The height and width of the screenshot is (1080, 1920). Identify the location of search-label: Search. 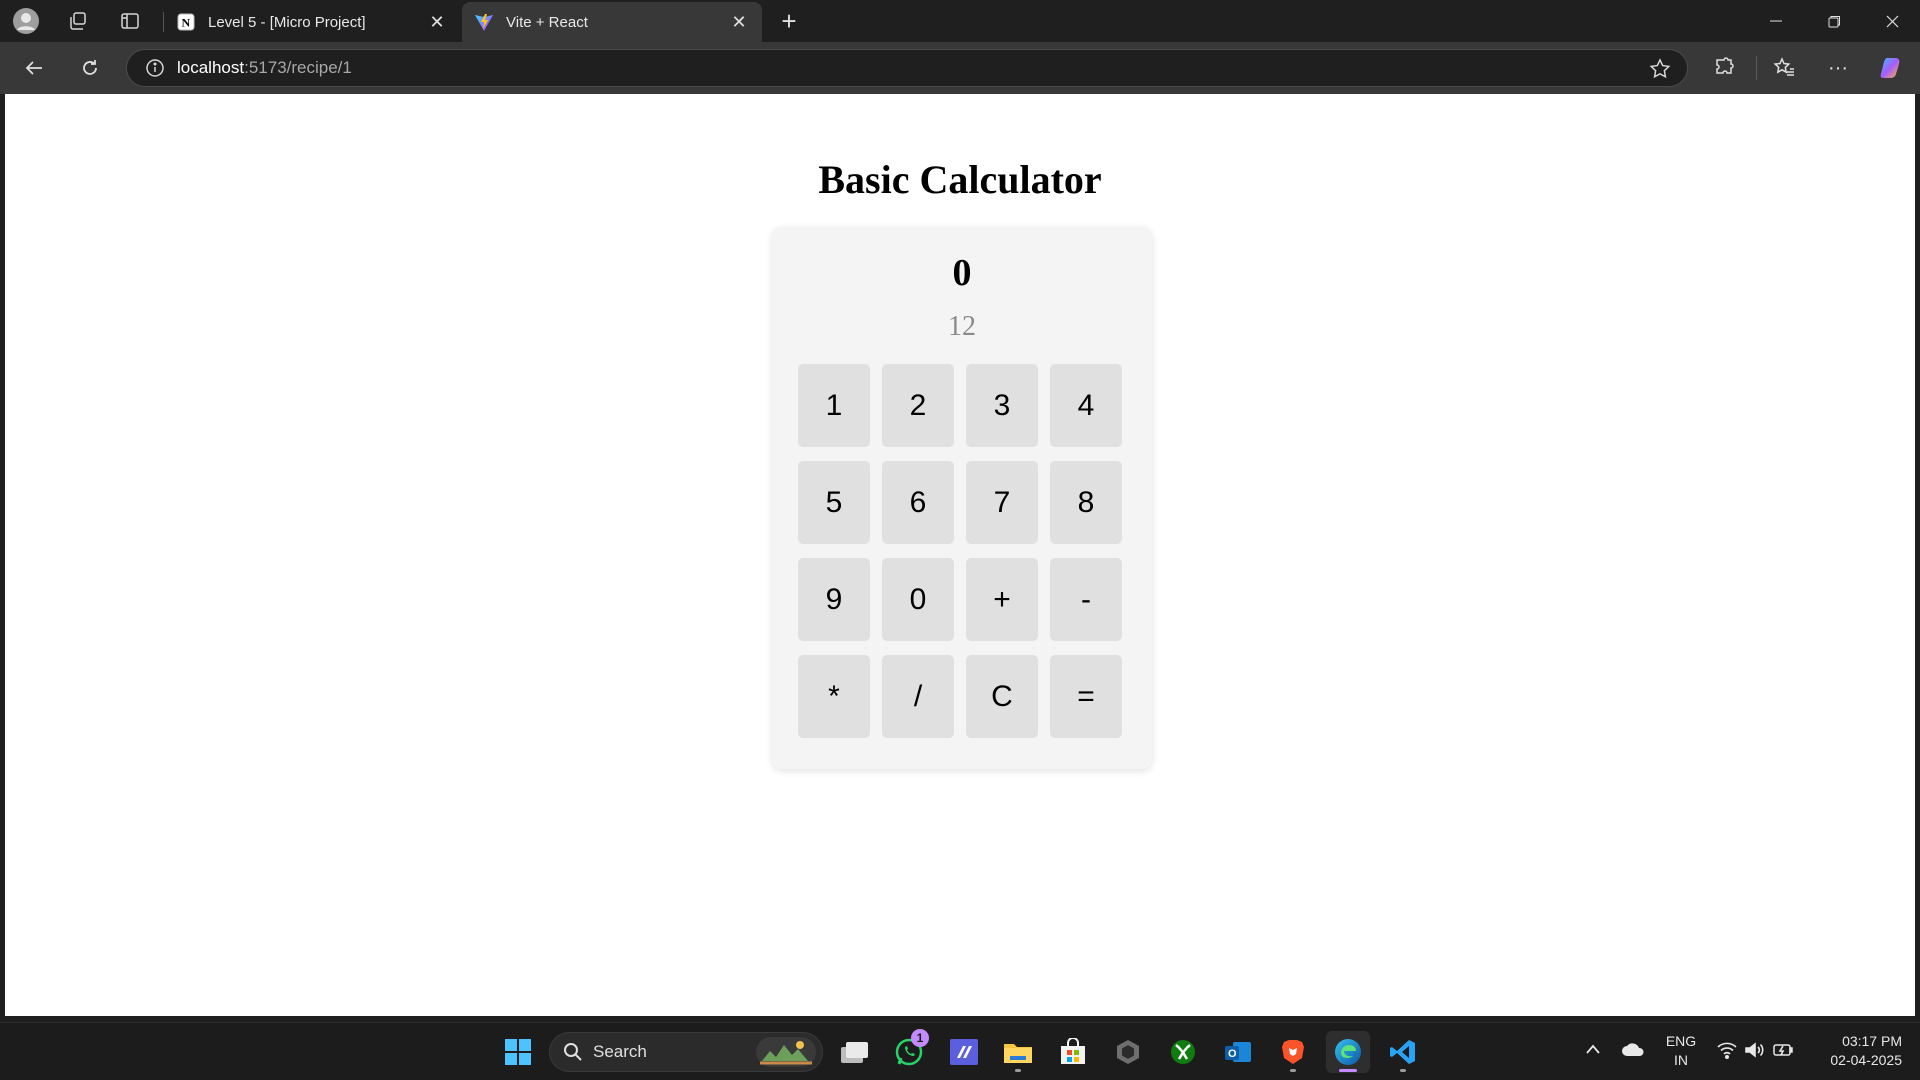
(620, 1051).